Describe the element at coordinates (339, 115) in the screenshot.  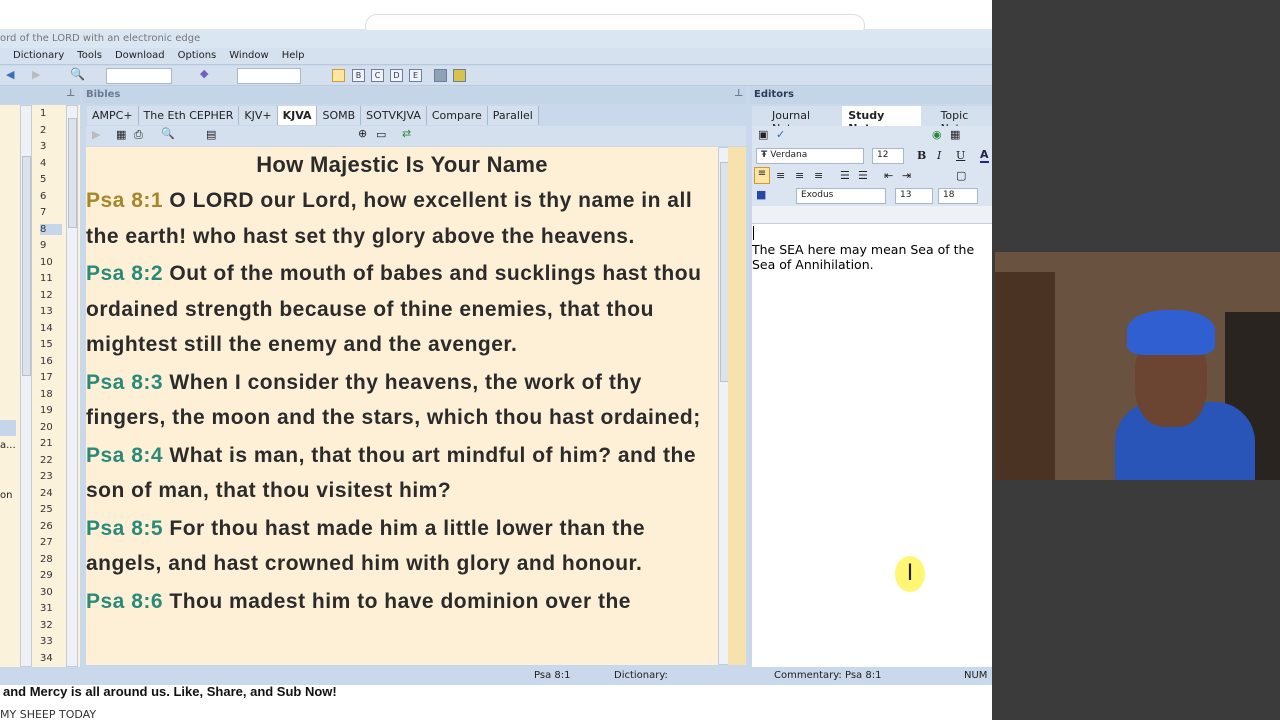
I see `bible-tab: SOMB` at that location.